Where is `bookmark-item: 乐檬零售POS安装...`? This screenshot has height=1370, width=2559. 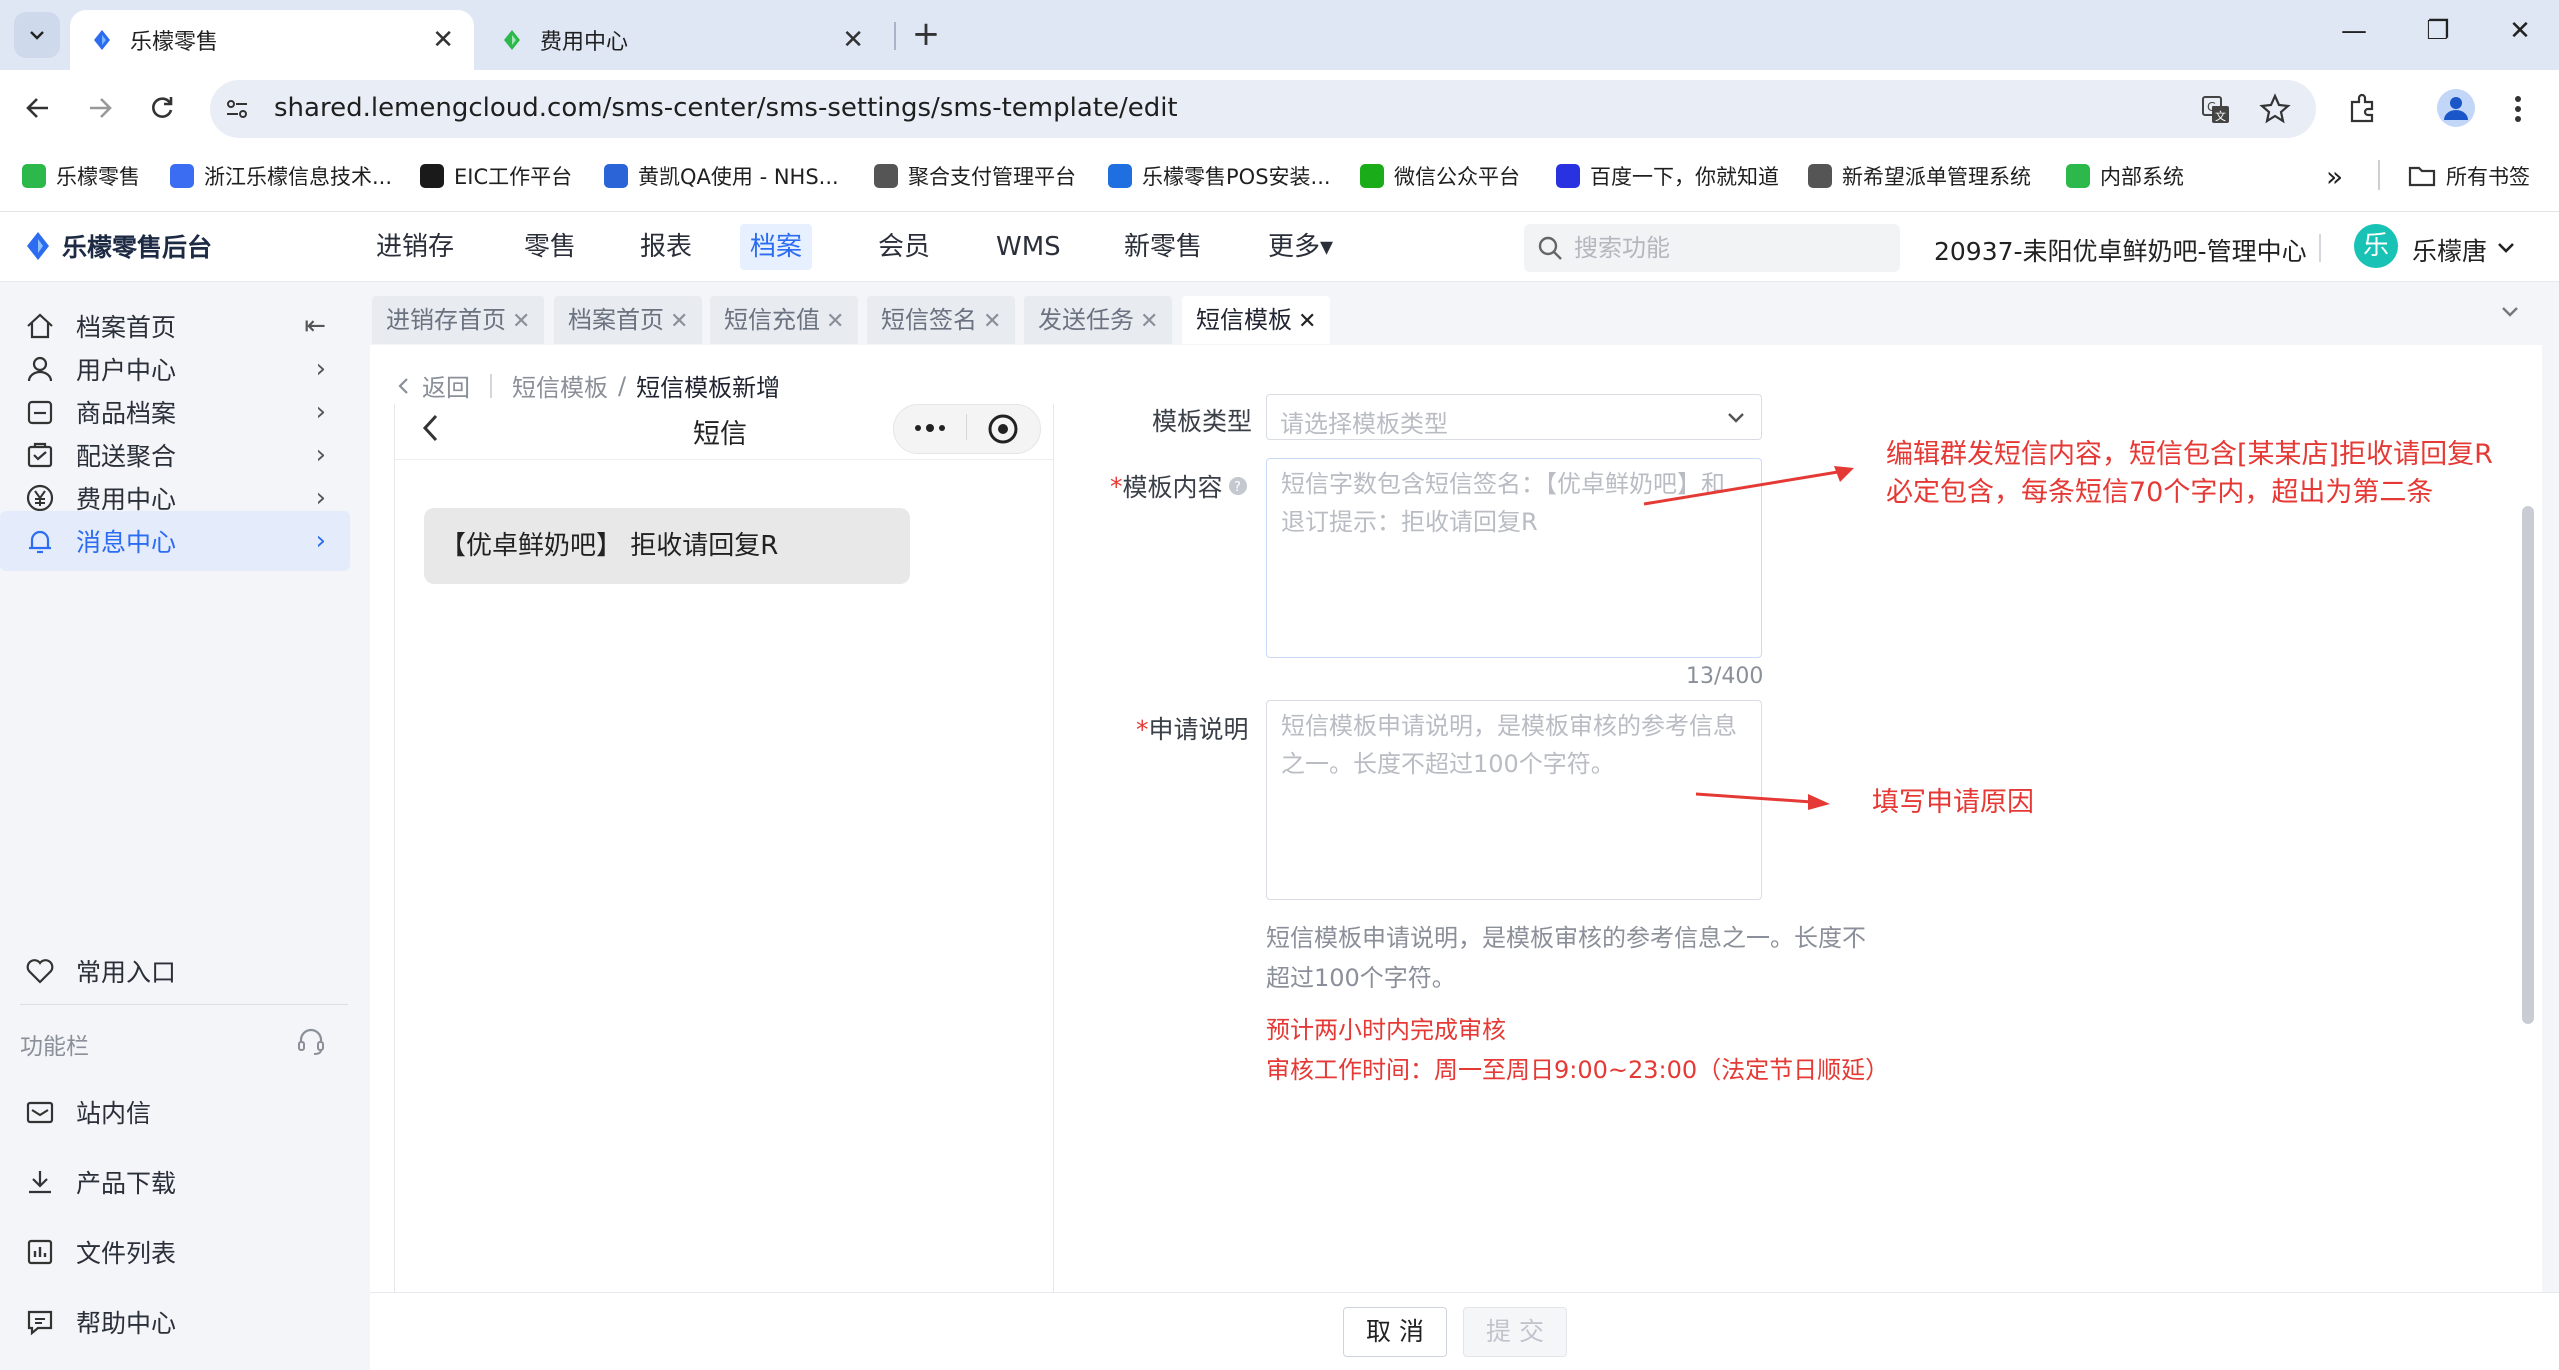
bookmark-item: 乐檬零售POS安装... is located at coordinates (1219, 176).